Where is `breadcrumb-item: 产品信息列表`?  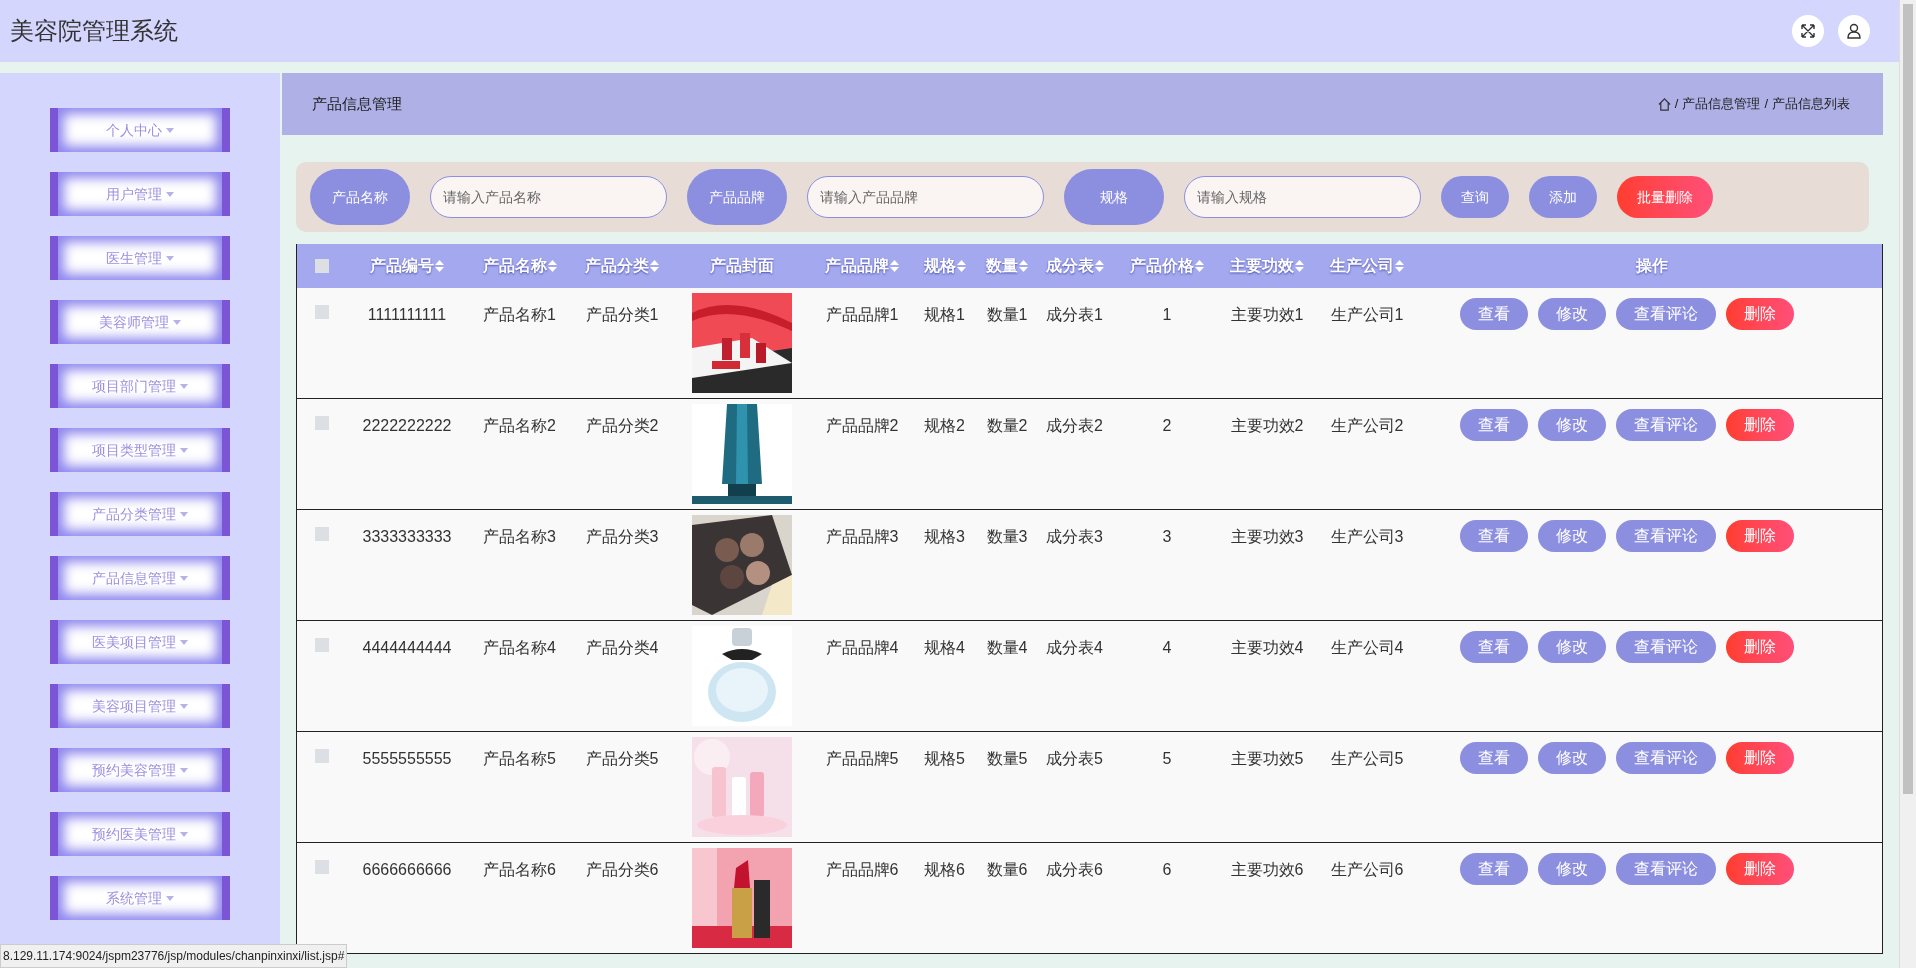
breadcrumb-item: 产品信息列表 is located at coordinates (1811, 104).